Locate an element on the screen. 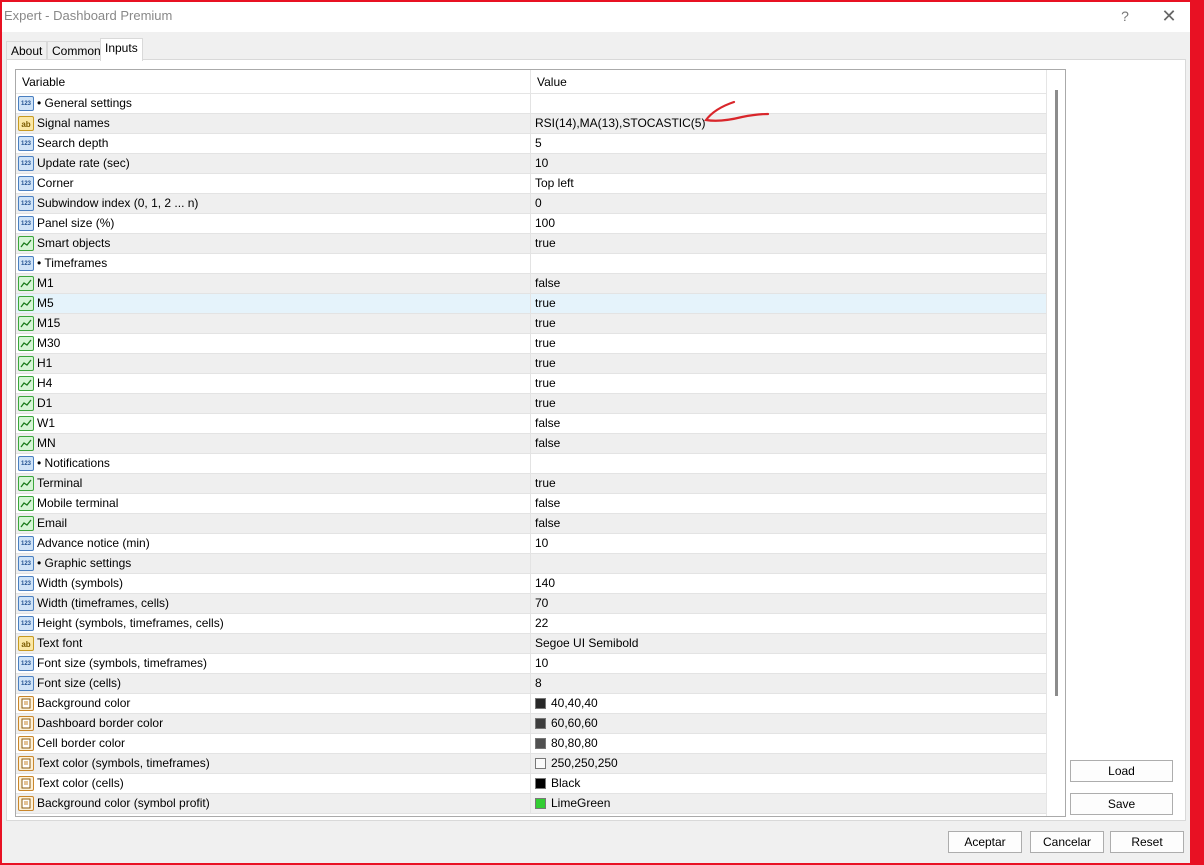 The image size is (1204, 865). numeric-type-icon: 123 is located at coordinates (26, 103).